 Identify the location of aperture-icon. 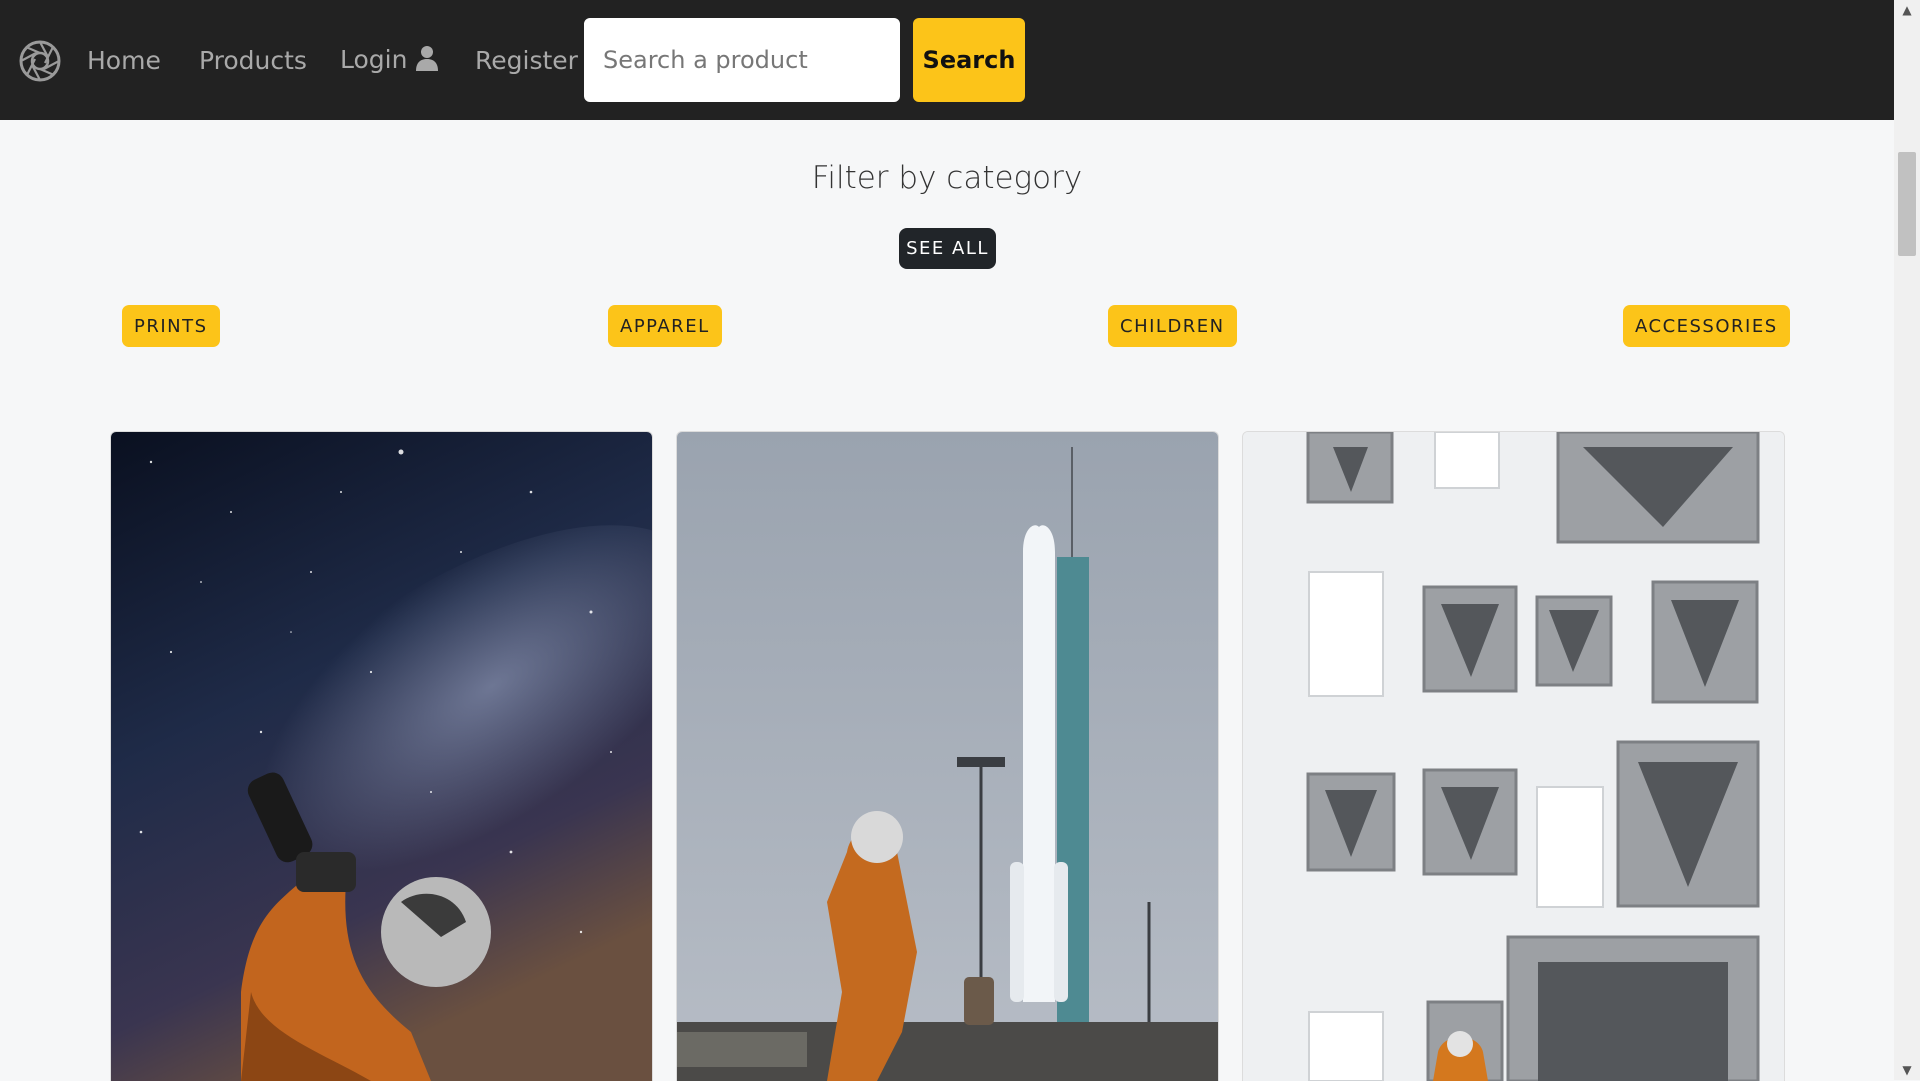
(40, 61).